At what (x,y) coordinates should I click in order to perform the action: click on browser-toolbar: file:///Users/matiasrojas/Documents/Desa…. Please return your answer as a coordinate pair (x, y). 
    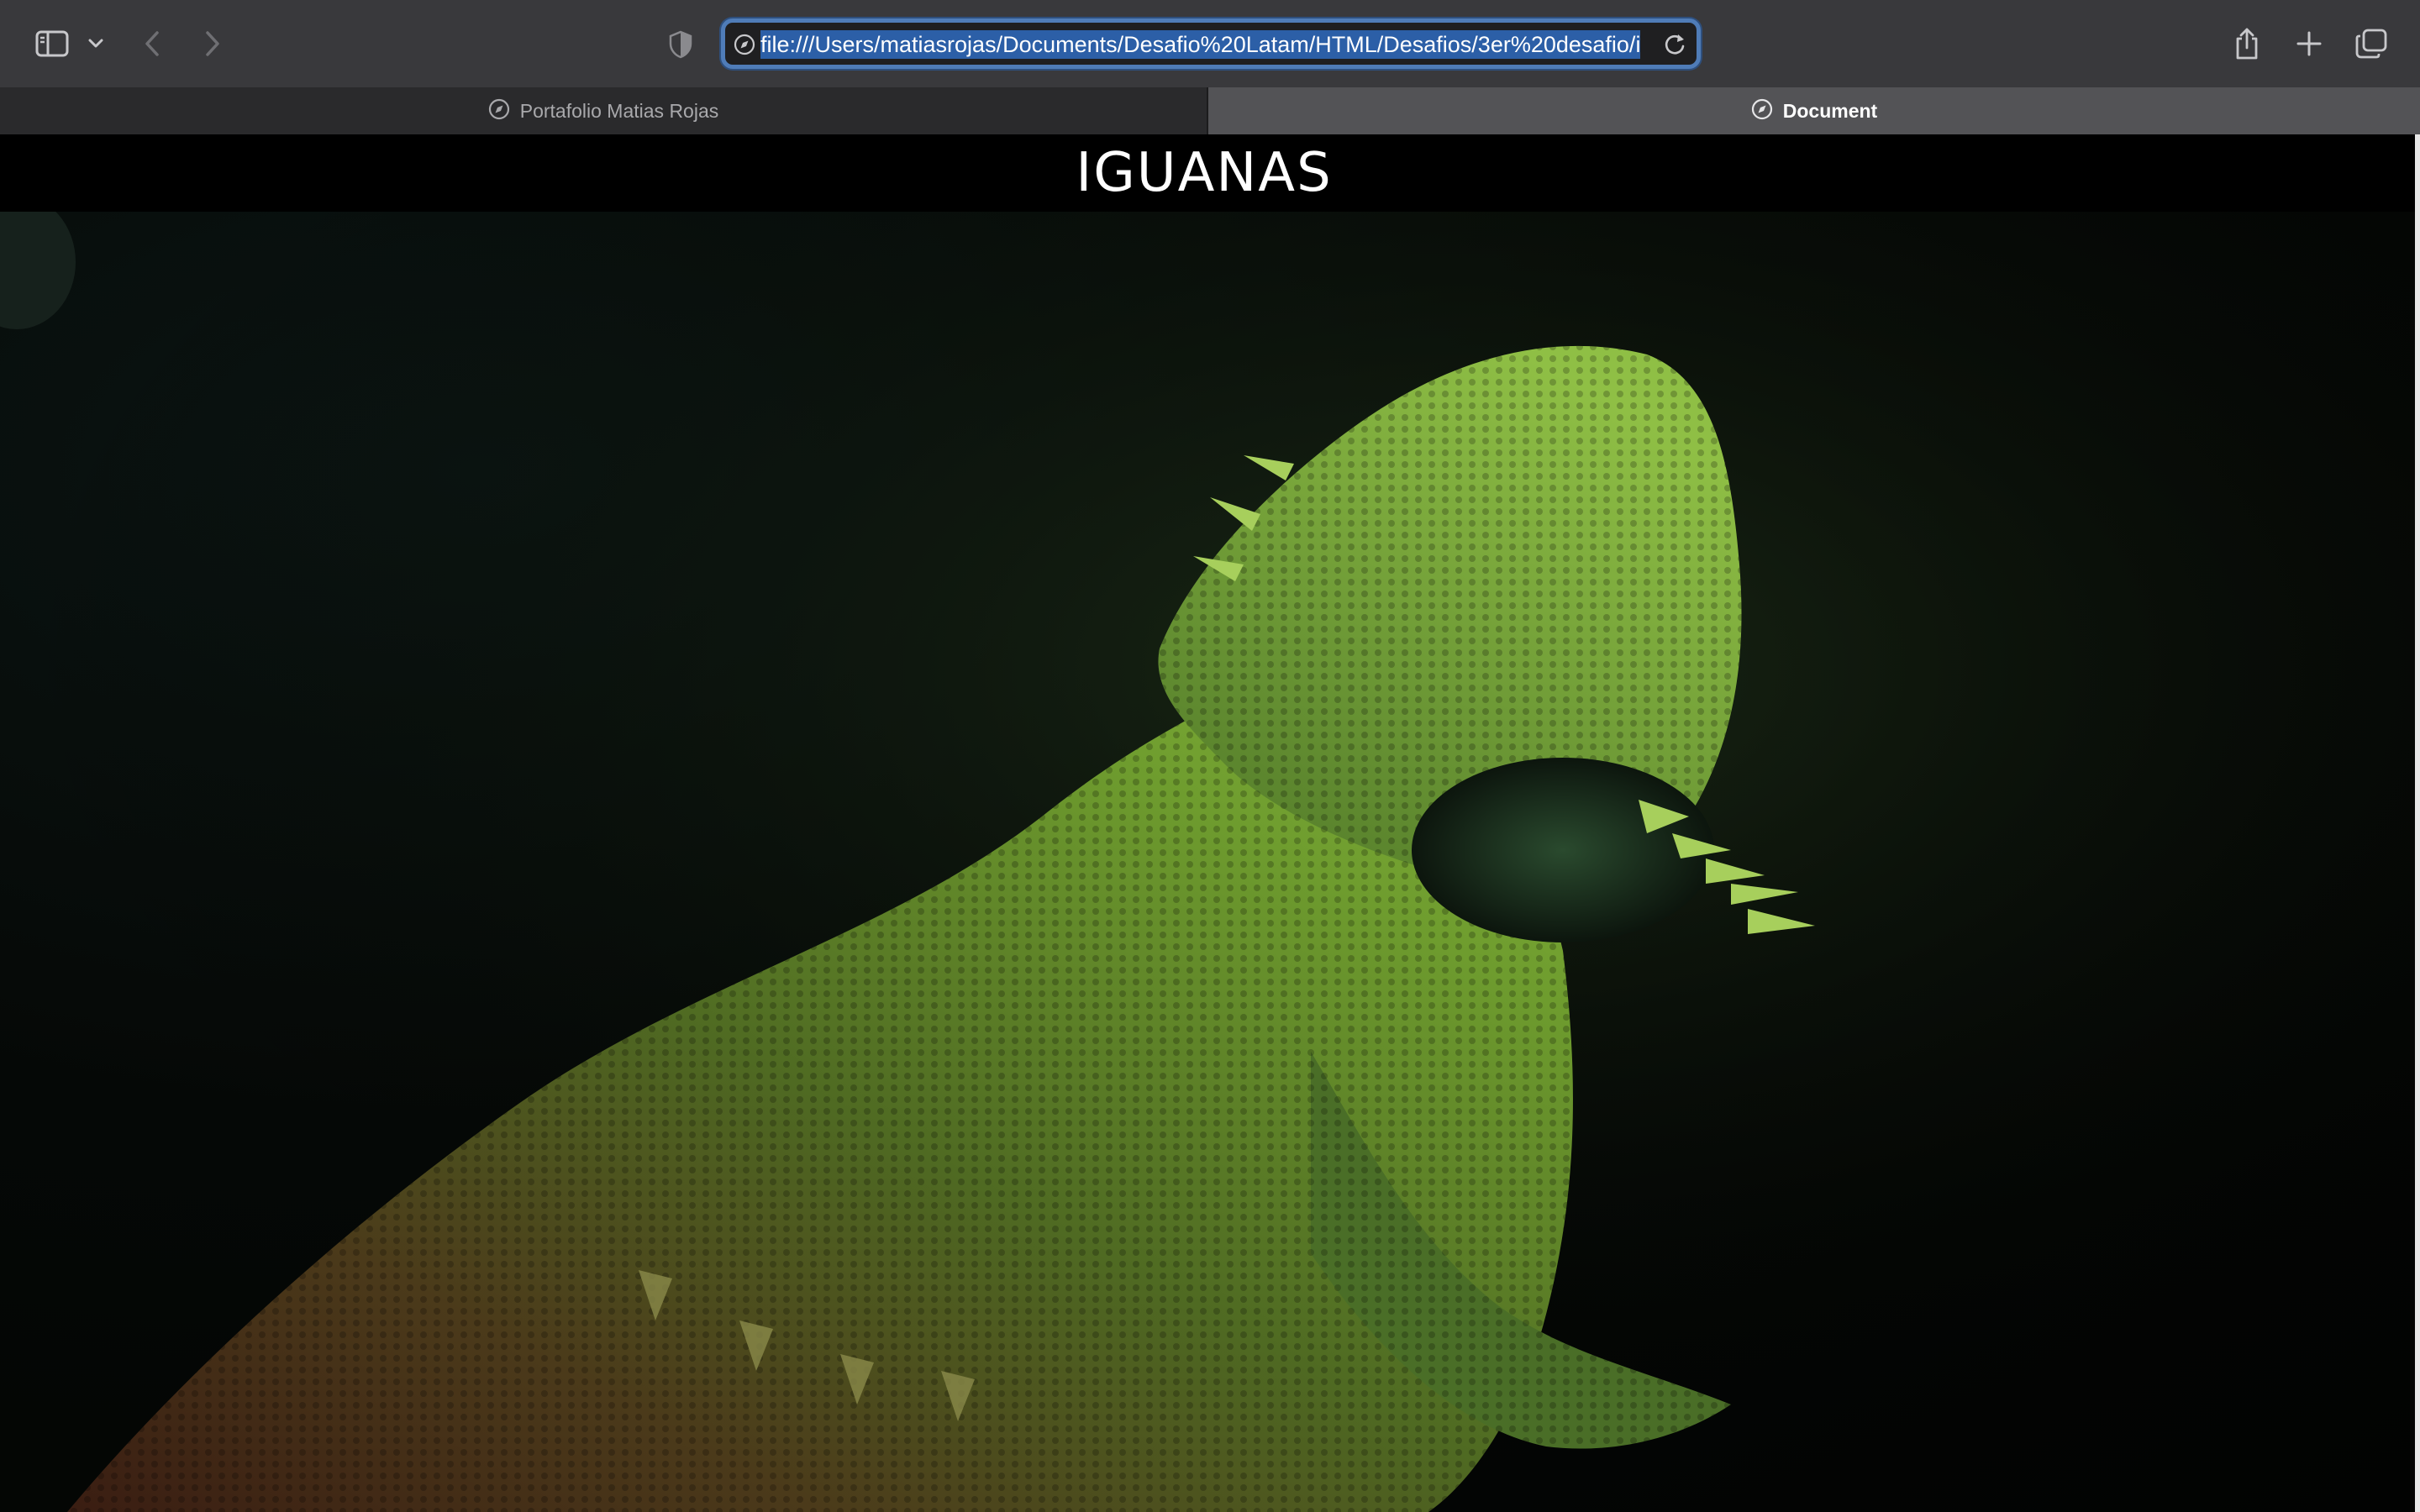
    Looking at the image, I should click on (1210, 43).